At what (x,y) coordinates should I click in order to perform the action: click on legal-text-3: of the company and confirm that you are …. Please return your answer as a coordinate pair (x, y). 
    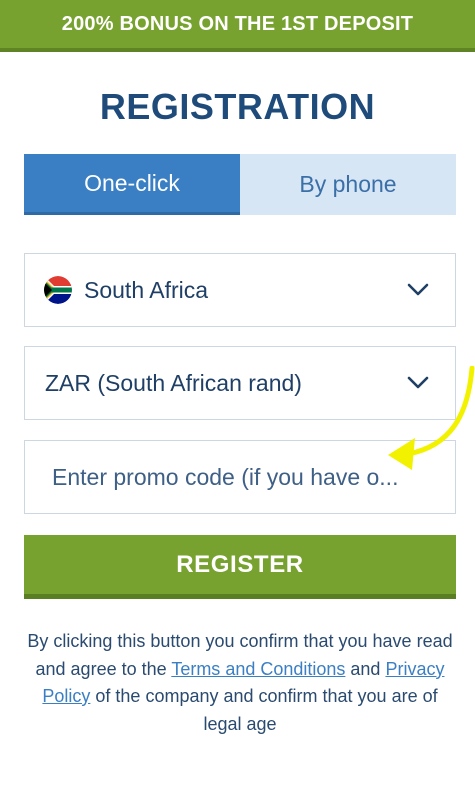
    Looking at the image, I should click on (264, 710).